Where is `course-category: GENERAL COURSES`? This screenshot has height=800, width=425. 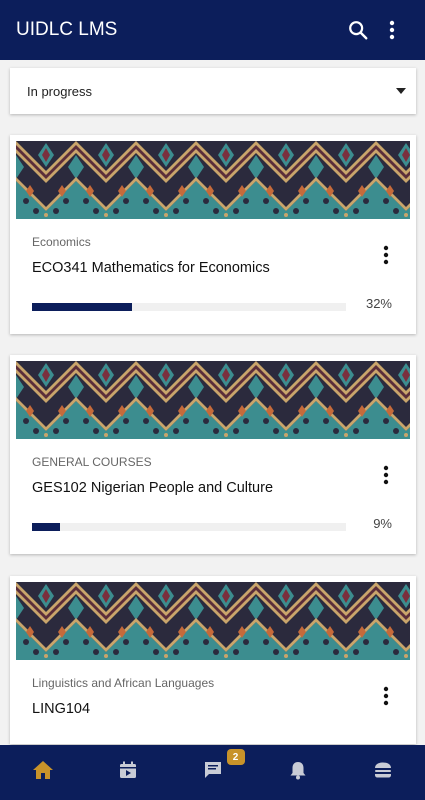 course-category: GENERAL COURSES is located at coordinates (92, 462).